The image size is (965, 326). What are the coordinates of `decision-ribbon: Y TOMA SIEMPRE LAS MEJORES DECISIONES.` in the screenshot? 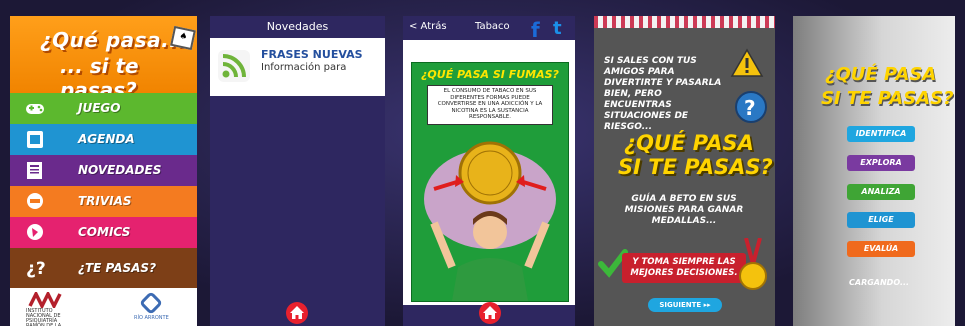 It's located at (684, 268).